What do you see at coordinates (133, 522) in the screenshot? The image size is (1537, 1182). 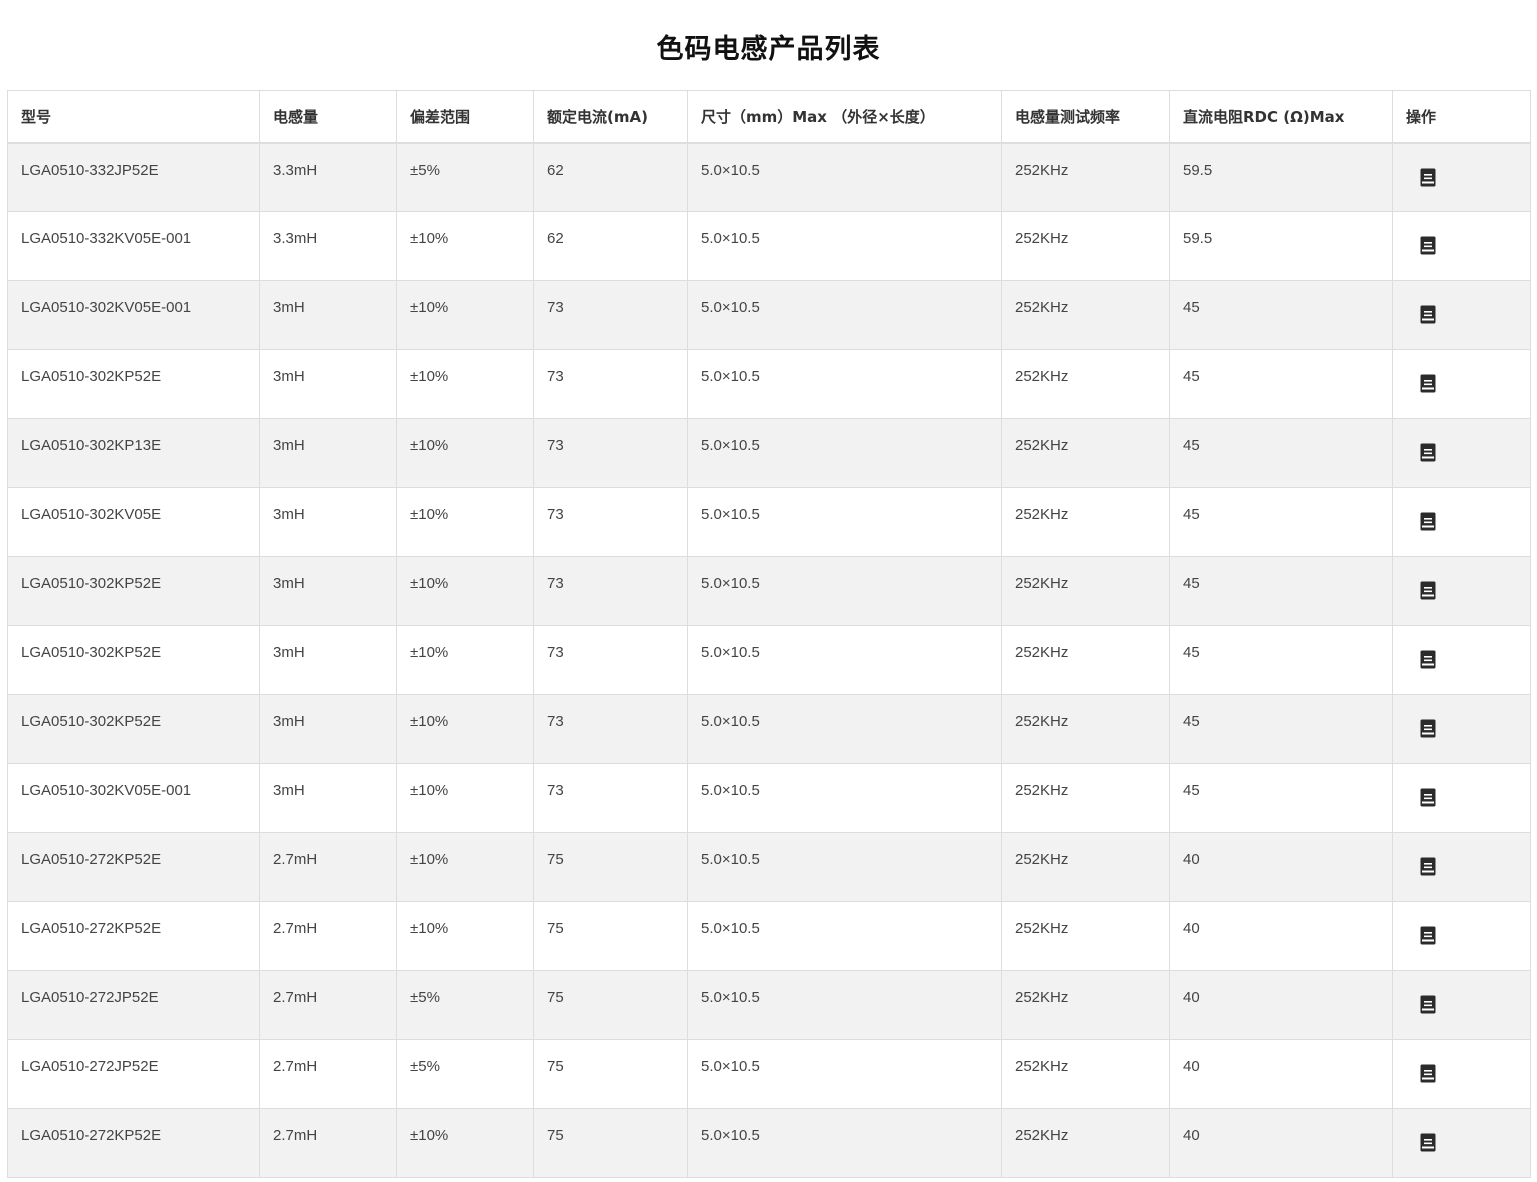 I see `cell-model: LGA0510-302KV05E` at bounding box center [133, 522].